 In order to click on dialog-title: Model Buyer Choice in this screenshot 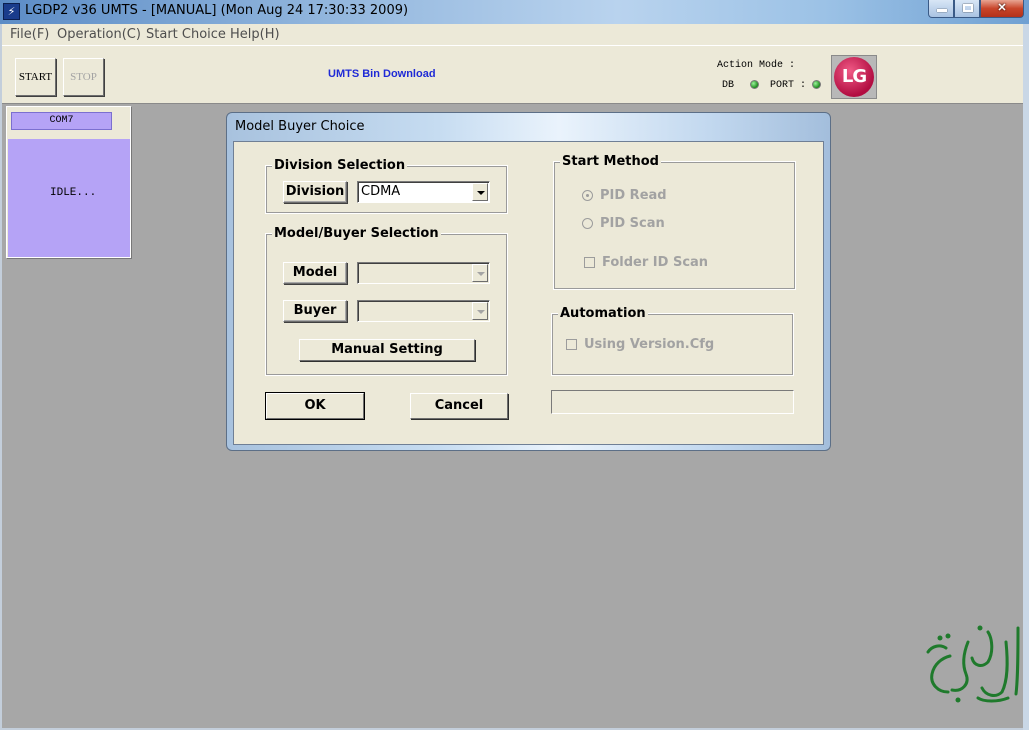, I will do `click(300, 126)`.